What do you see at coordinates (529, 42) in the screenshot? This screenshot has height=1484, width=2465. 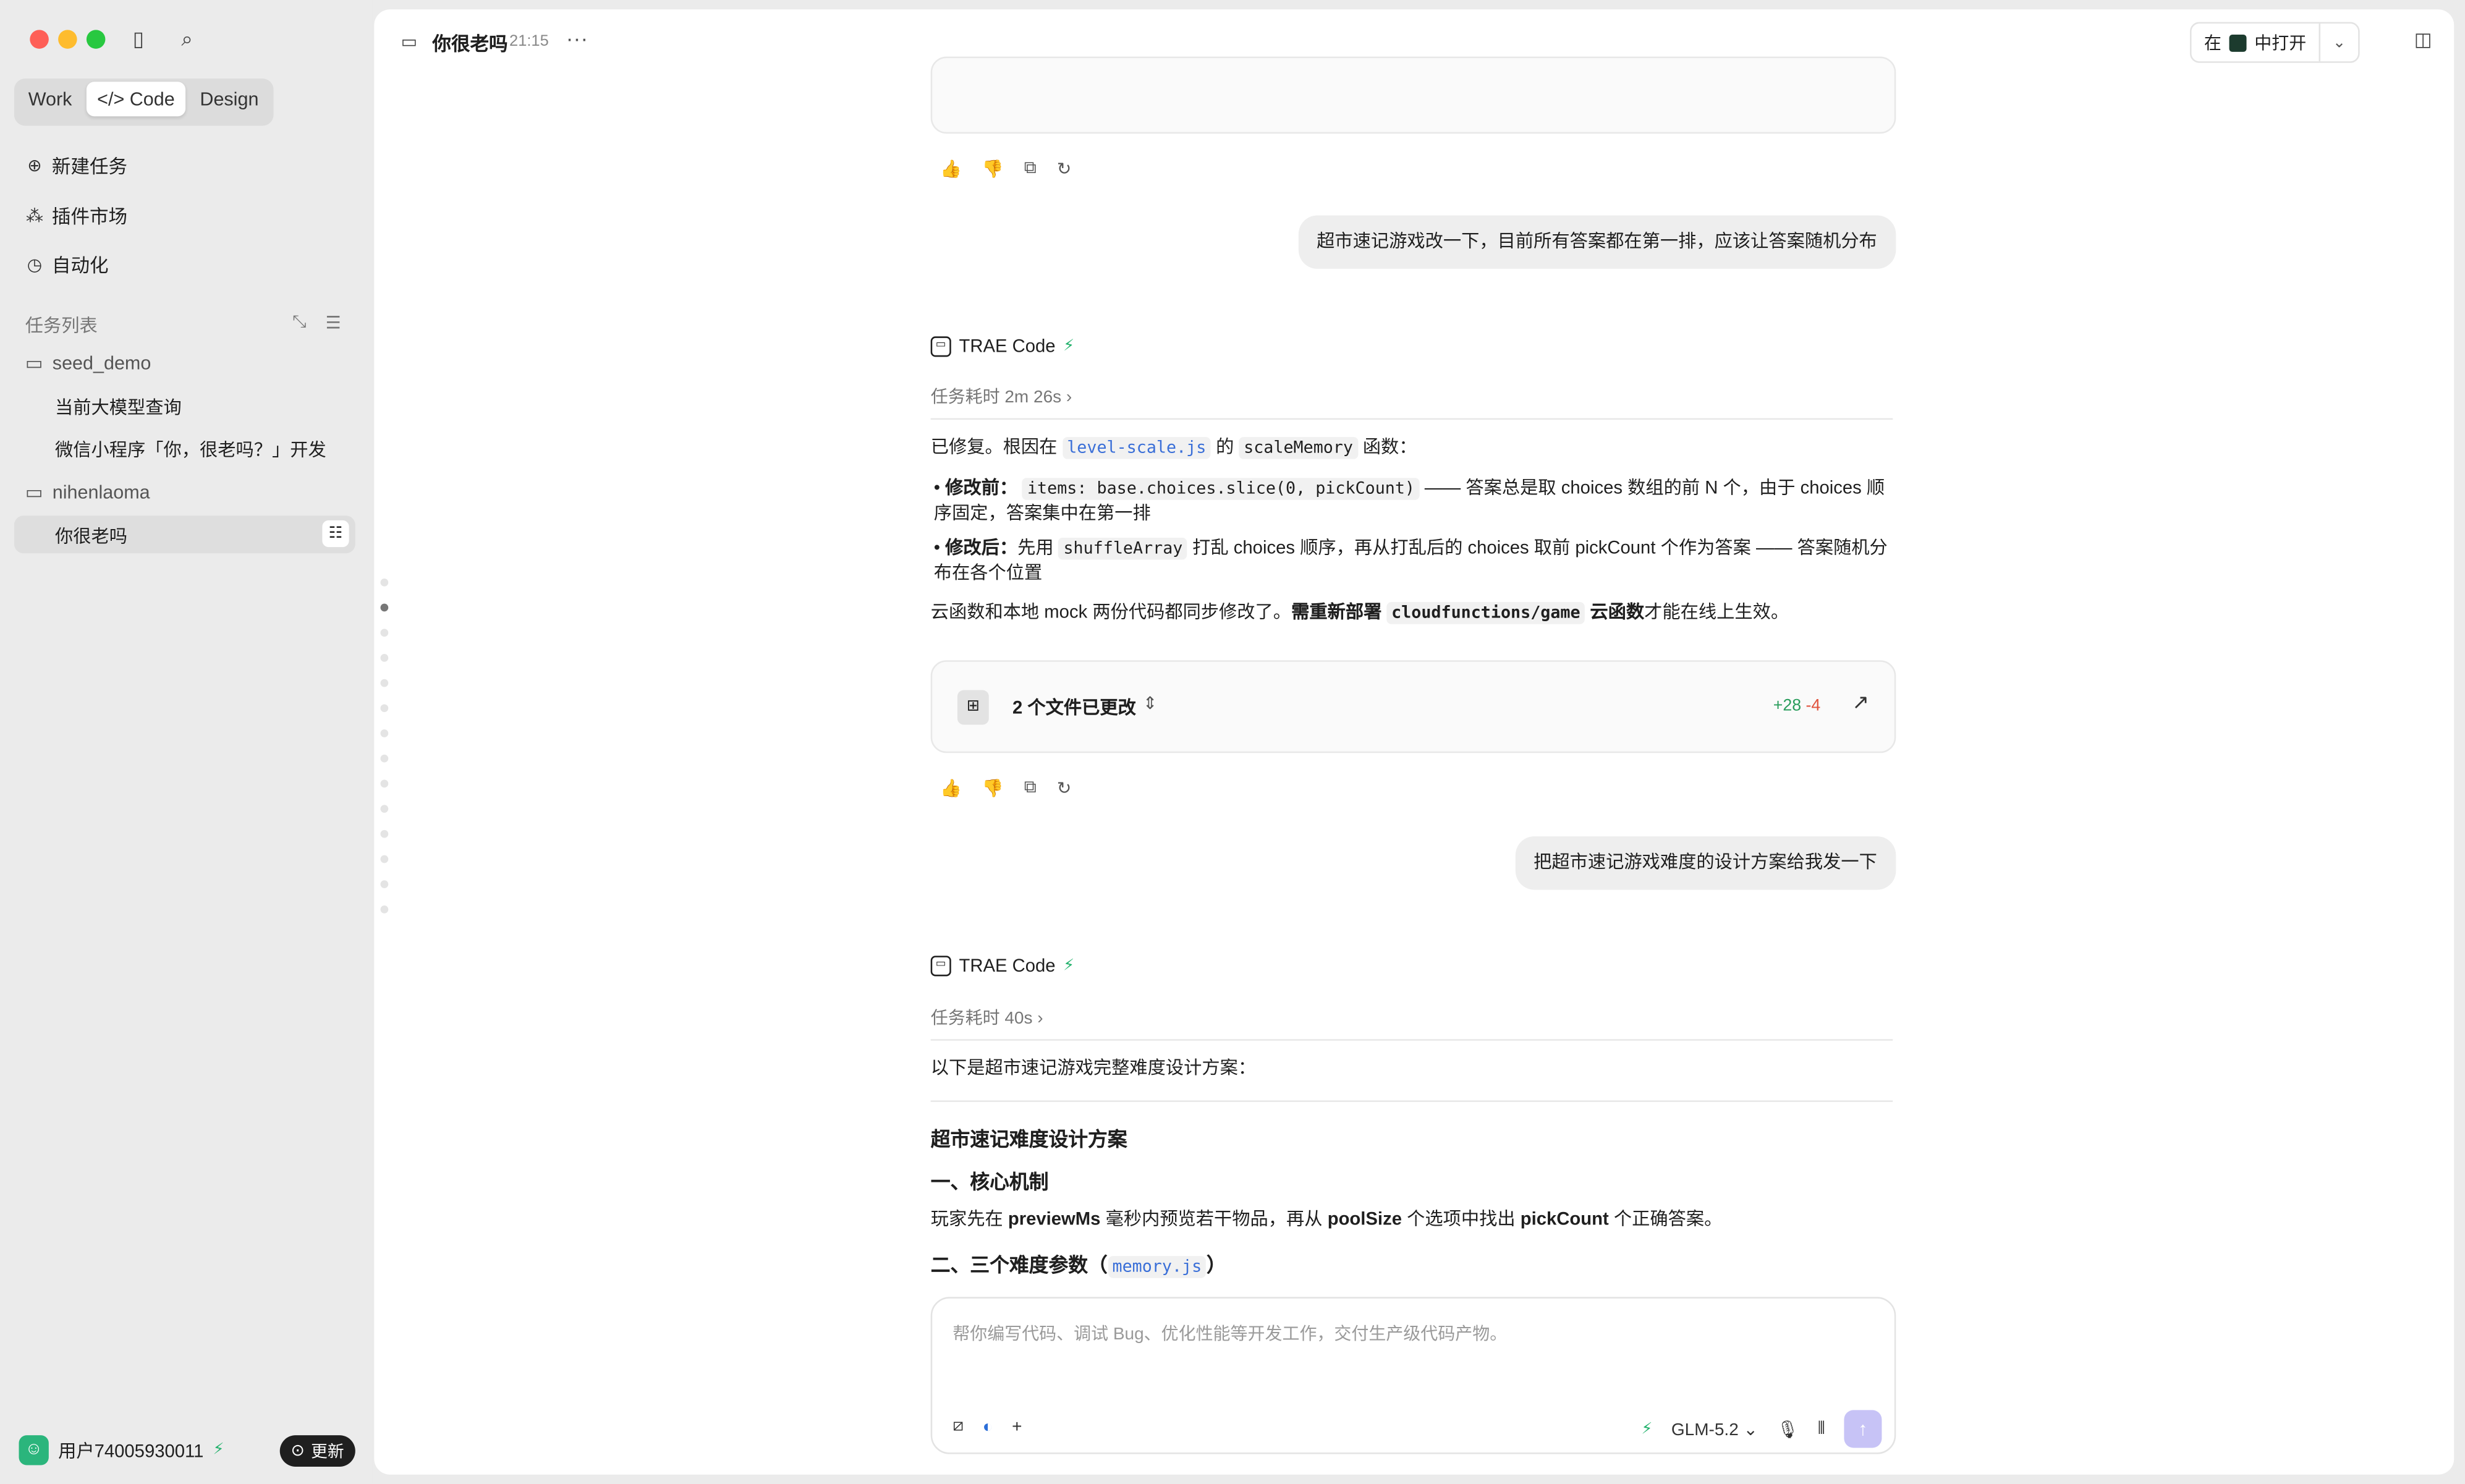 I see `chat-time: 21:15` at bounding box center [529, 42].